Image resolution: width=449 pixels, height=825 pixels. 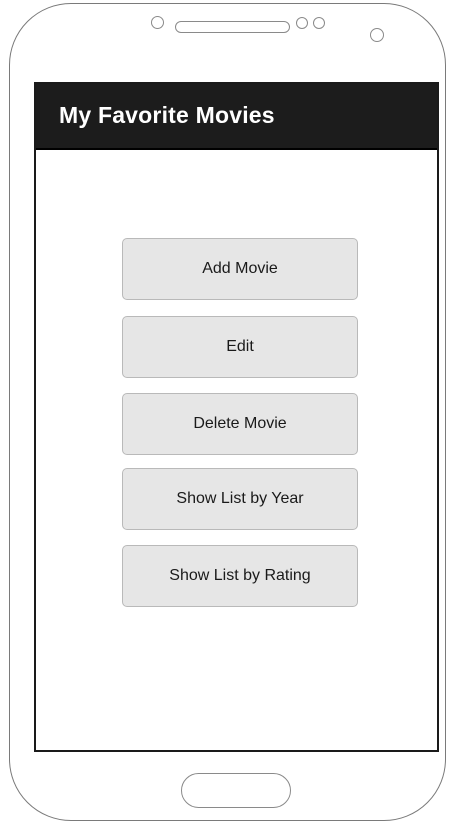 What do you see at coordinates (240, 499) in the screenshot?
I see `show-list-by-year-button: Show List by Year` at bounding box center [240, 499].